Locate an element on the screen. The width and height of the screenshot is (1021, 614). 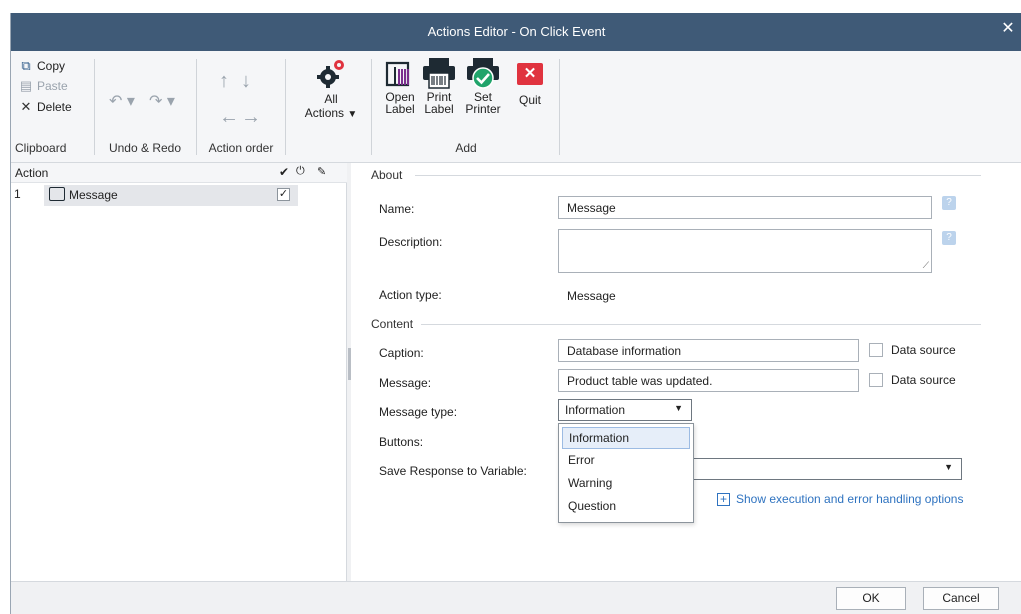
message-field is located at coordinates (708, 380).